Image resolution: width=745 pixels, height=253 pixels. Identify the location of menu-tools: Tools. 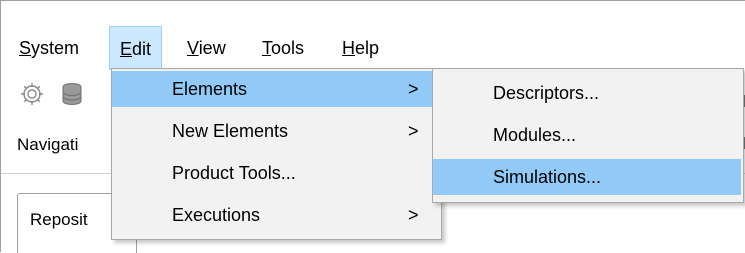
(283, 48).